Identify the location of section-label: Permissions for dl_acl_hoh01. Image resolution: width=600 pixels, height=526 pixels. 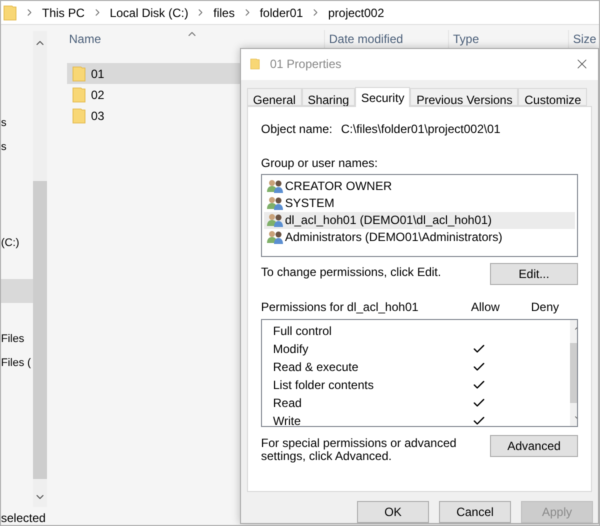
(340, 307).